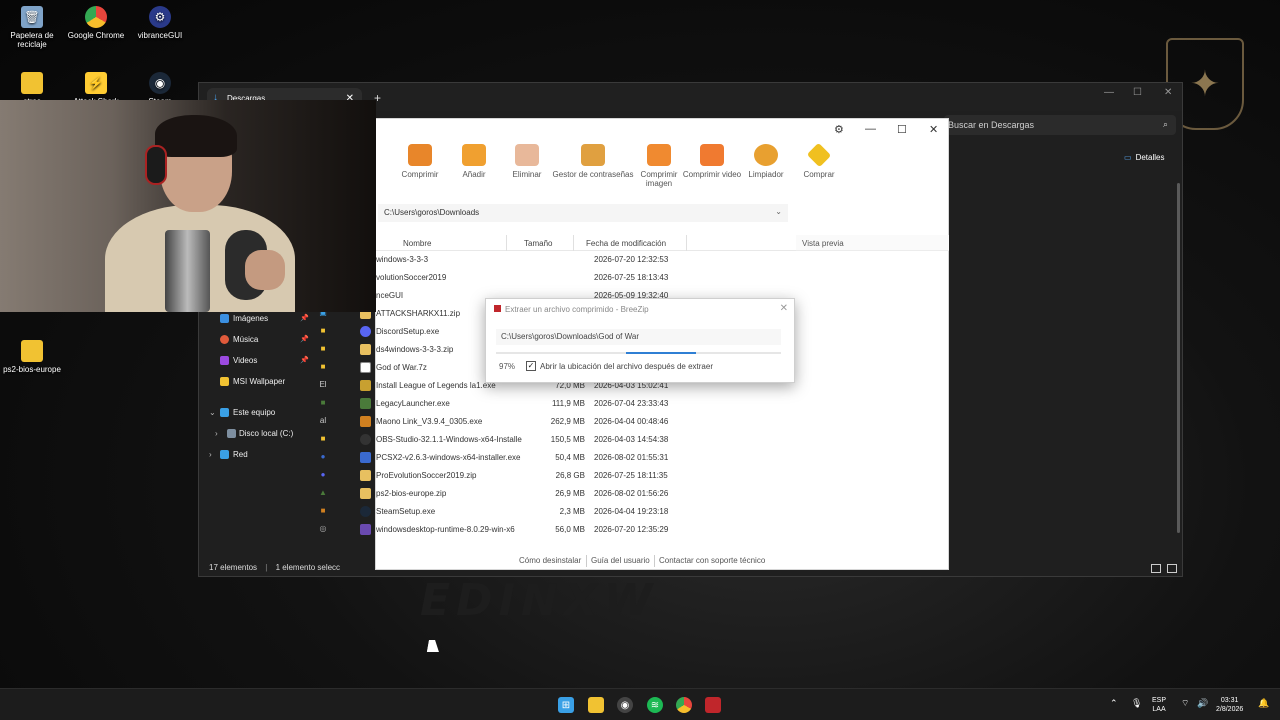 Image resolution: width=1280 pixels, height=720 pixels. What do you see at coordinates (1136, 703) in the screenshot?
I see `microphone-tray-icon: 🎙` at bounding box center [1136, 703].